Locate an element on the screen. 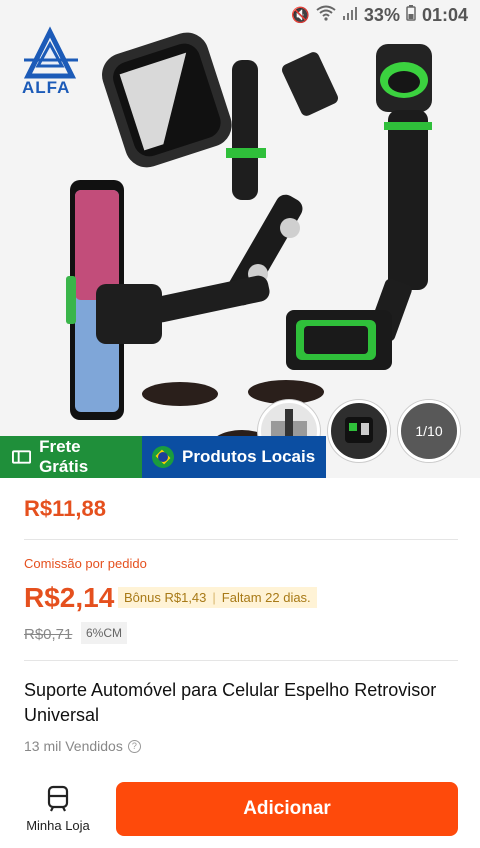 The height and width of the screenshot is (848, 480). my-shop-button: Minha Loja is located at coordinates (58, 808).